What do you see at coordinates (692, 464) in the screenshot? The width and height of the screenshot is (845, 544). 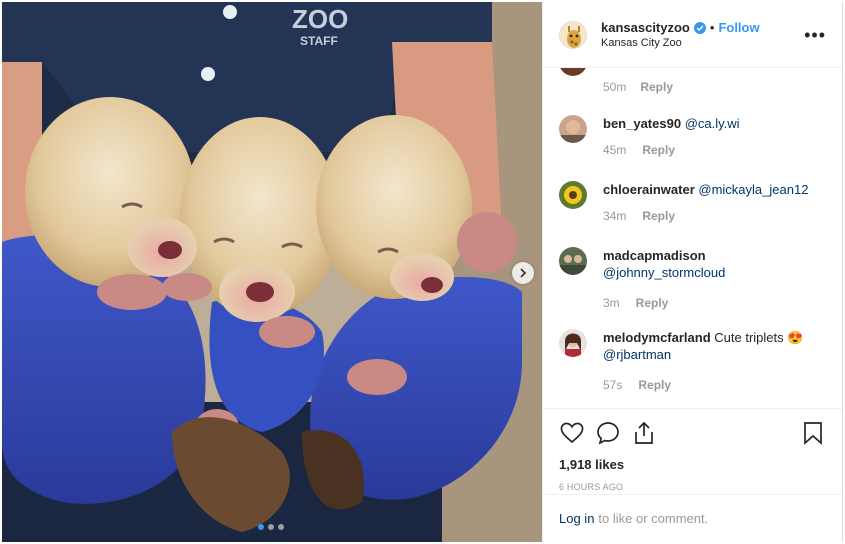 I see `likes-count: 1,918 likes` at bounding box center [692, 464].